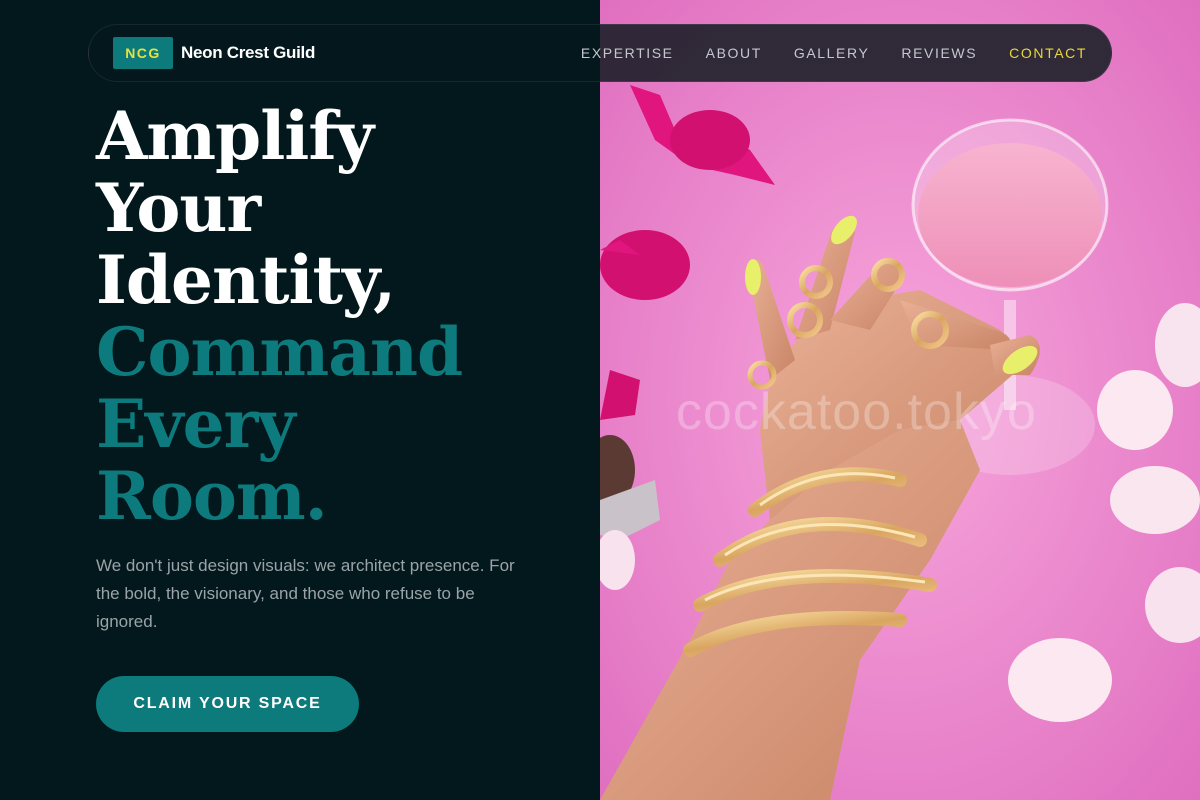  I want to click on logo-badge: NCG, so click(143, 53).